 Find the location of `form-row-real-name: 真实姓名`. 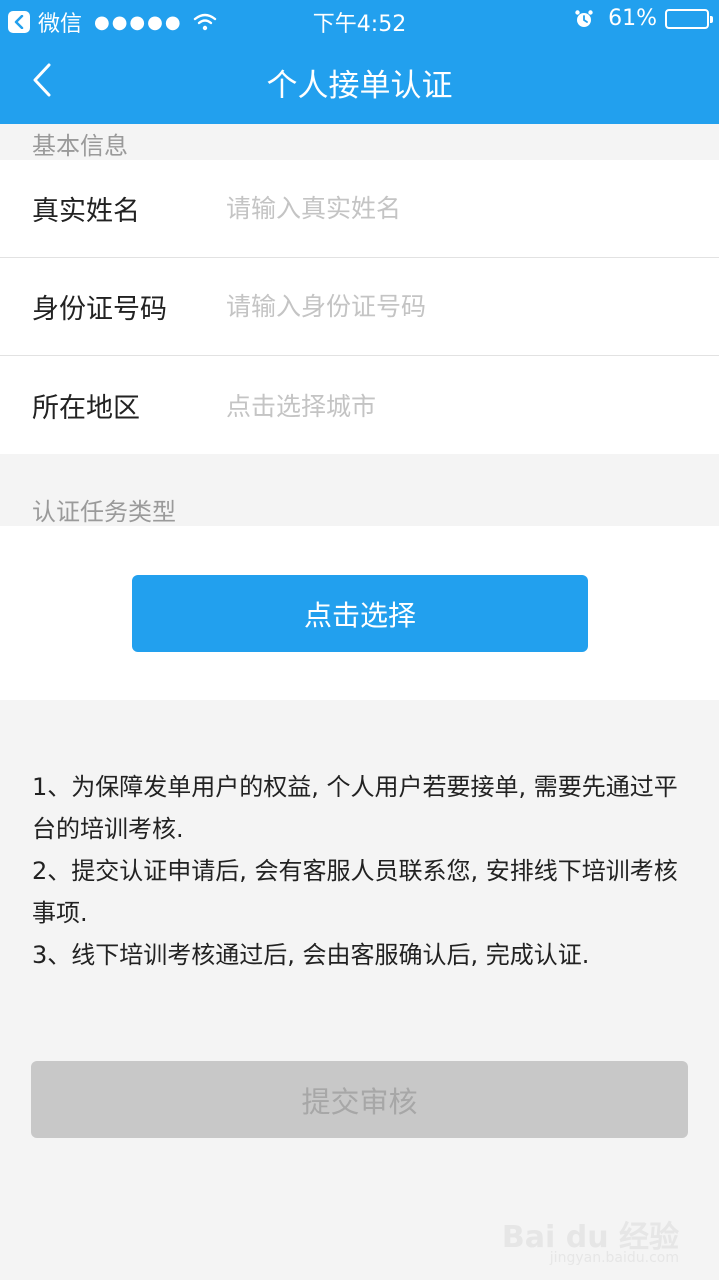

form-row-real-name: 真实姓名 is located at coordinates (359, 209).